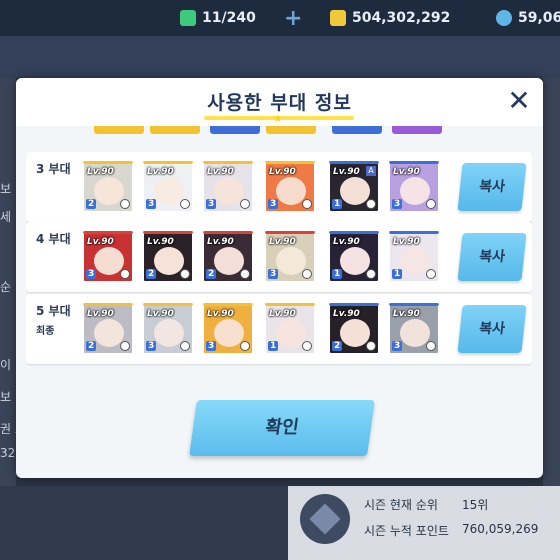  What do you see at coordinates (282, 428) in the screenshot?
I see `confirm-button: 확인` at bounding box center [282, 428].